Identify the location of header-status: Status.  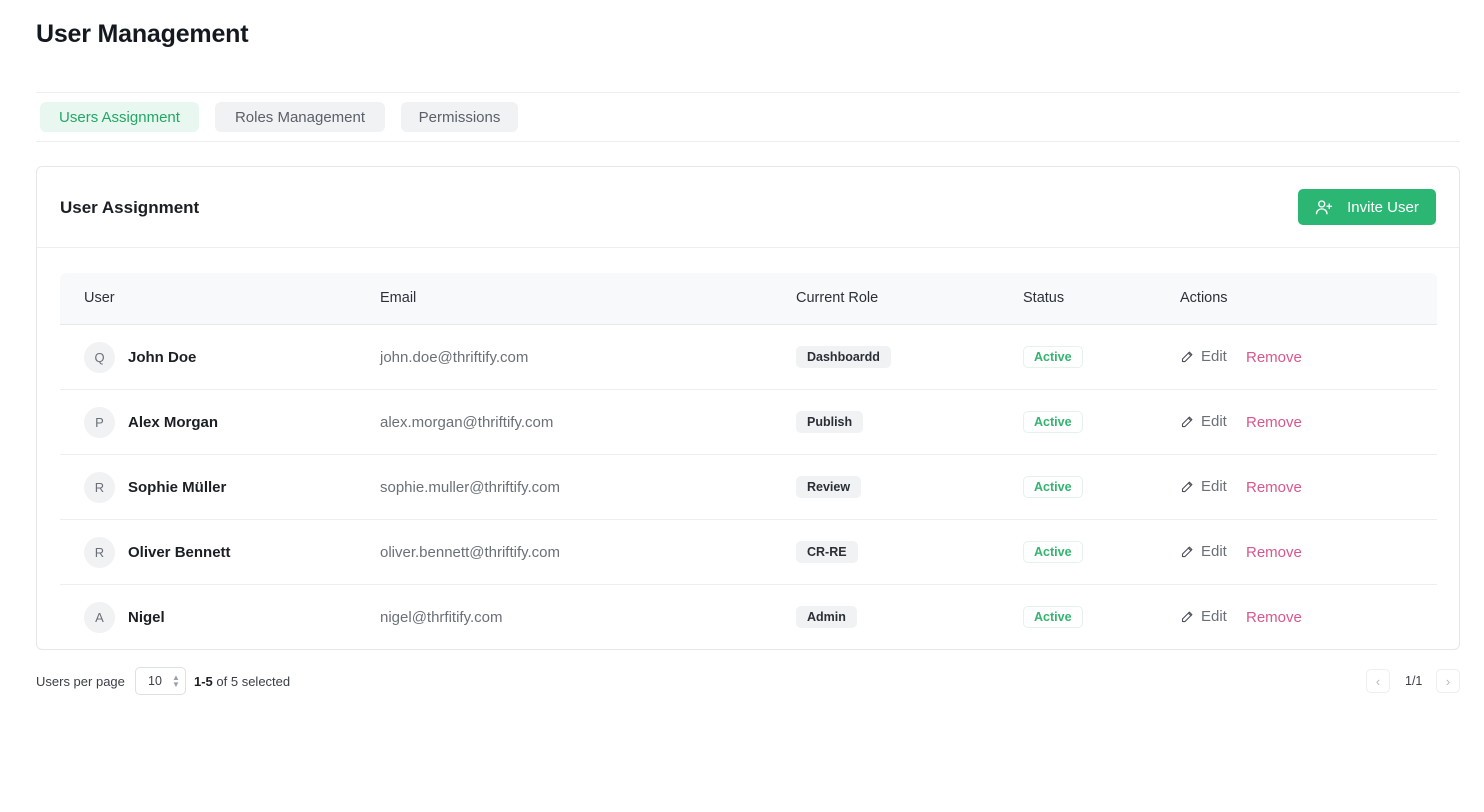
(1044, 298).